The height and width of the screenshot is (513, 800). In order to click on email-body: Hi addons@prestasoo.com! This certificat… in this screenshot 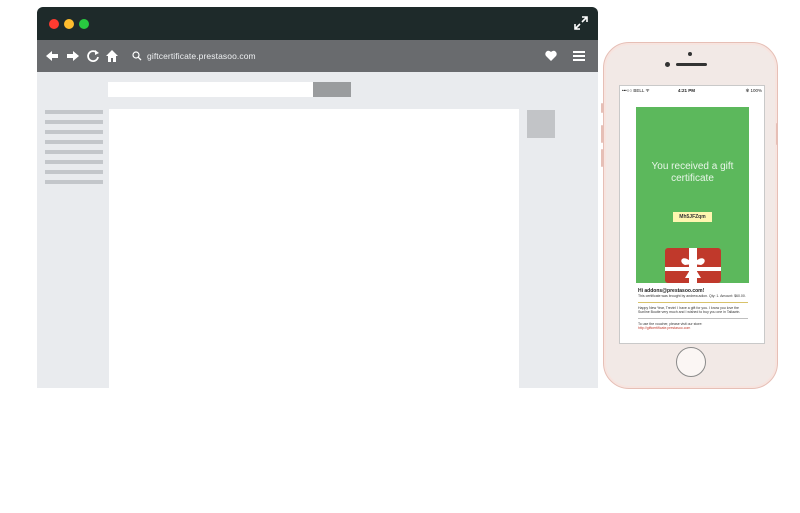, I will do `click(693, 309)`.